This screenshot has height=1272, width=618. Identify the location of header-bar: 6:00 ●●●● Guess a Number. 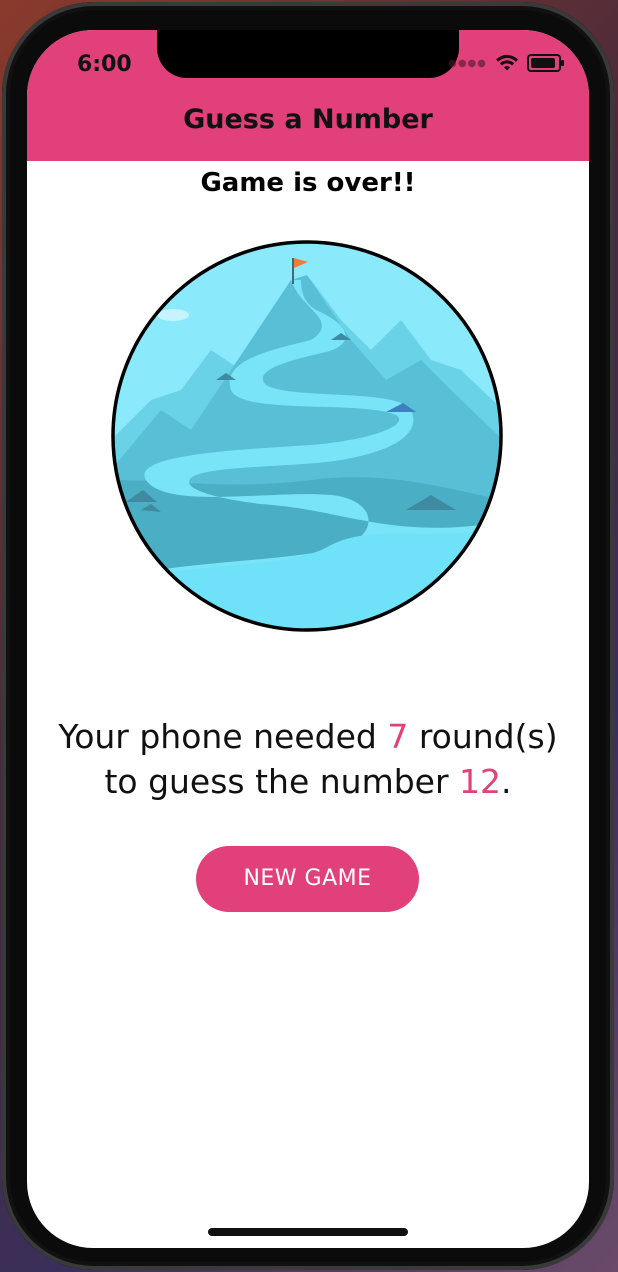
(308, 95).